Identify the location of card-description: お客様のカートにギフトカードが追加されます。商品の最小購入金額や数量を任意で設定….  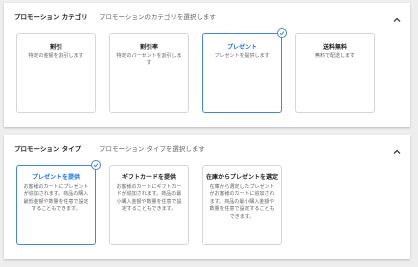
(149, 198).